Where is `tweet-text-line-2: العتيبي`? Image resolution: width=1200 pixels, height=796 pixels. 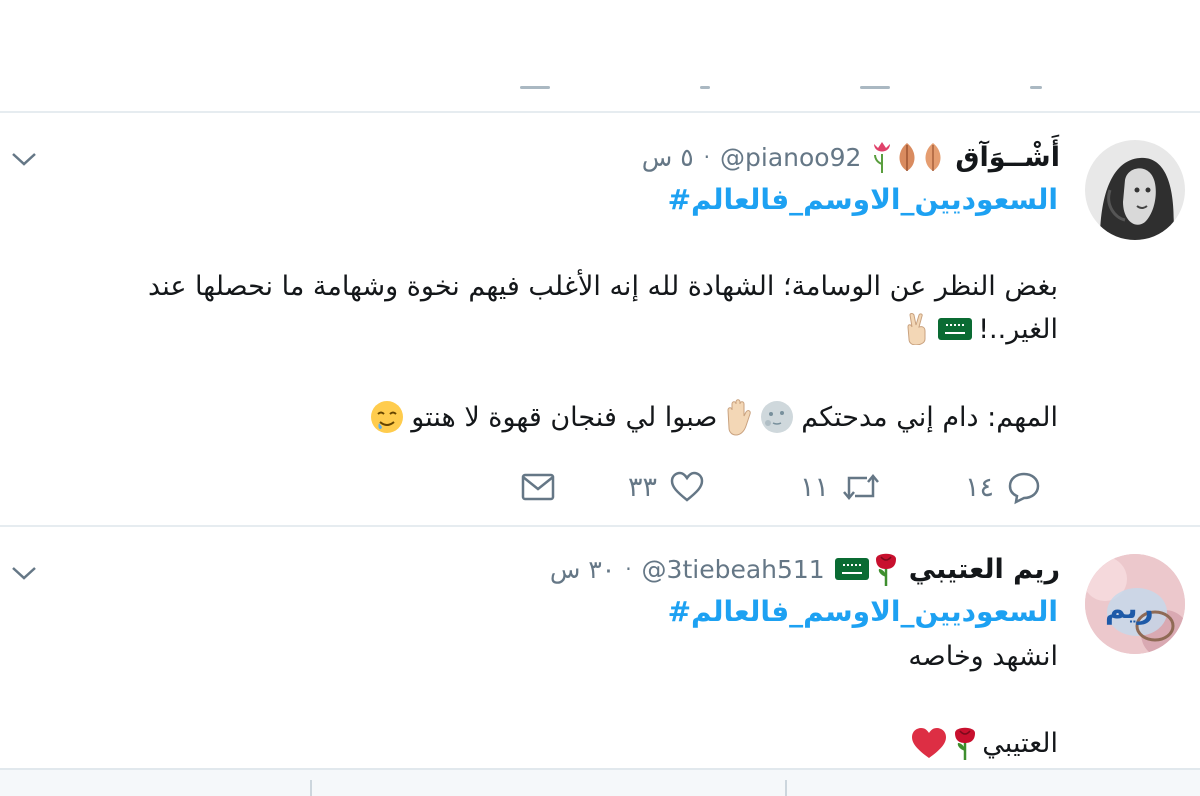 tweet-text-line-2: العتيبي is located at coordinates (984, 743).